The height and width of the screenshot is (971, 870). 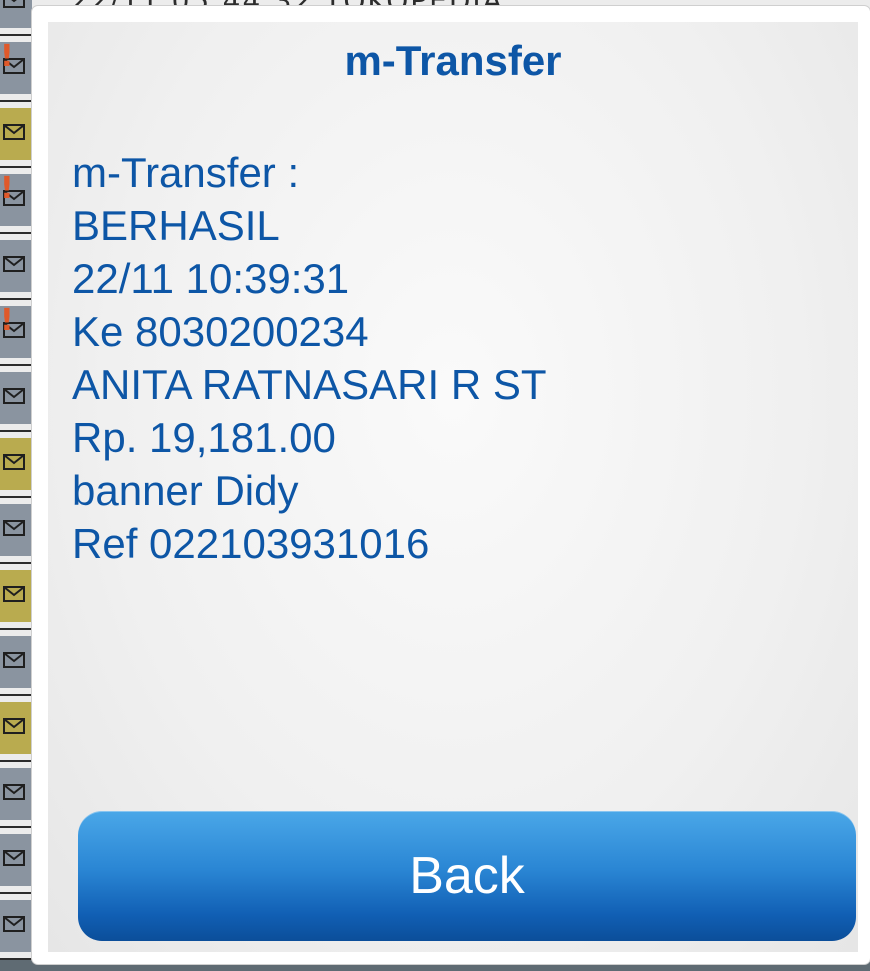 I want to click on detail-line-account: Ke 8030200234, so click(x=220, y=331).